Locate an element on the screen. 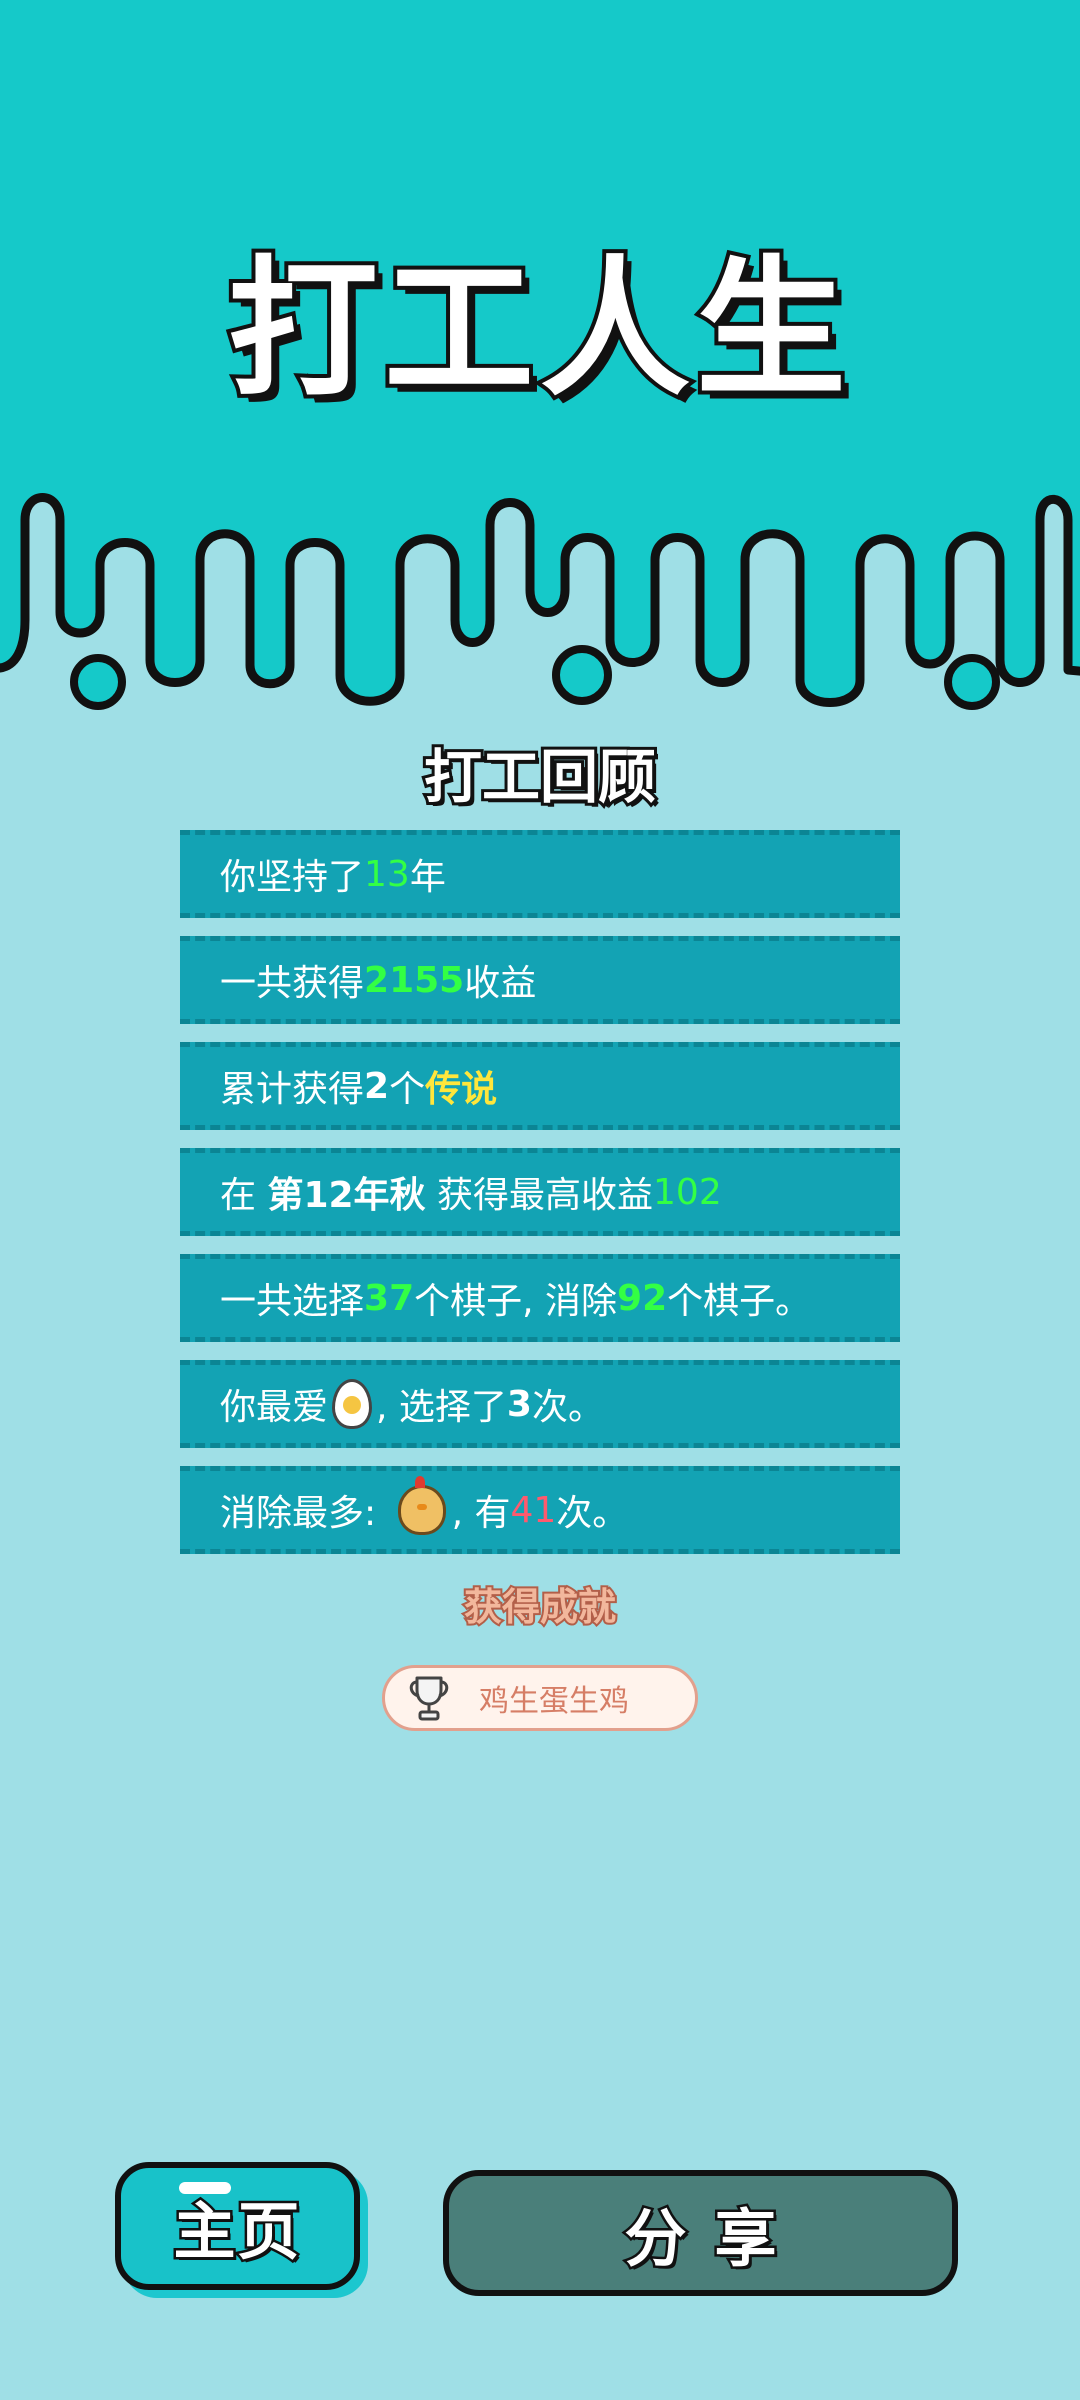 Image resolution: width=1080 pixels, height=2400 pixels. stat-best-season-row: 在 第12年秋 获得最高收益 102 is located at coordinates (540, 1192).